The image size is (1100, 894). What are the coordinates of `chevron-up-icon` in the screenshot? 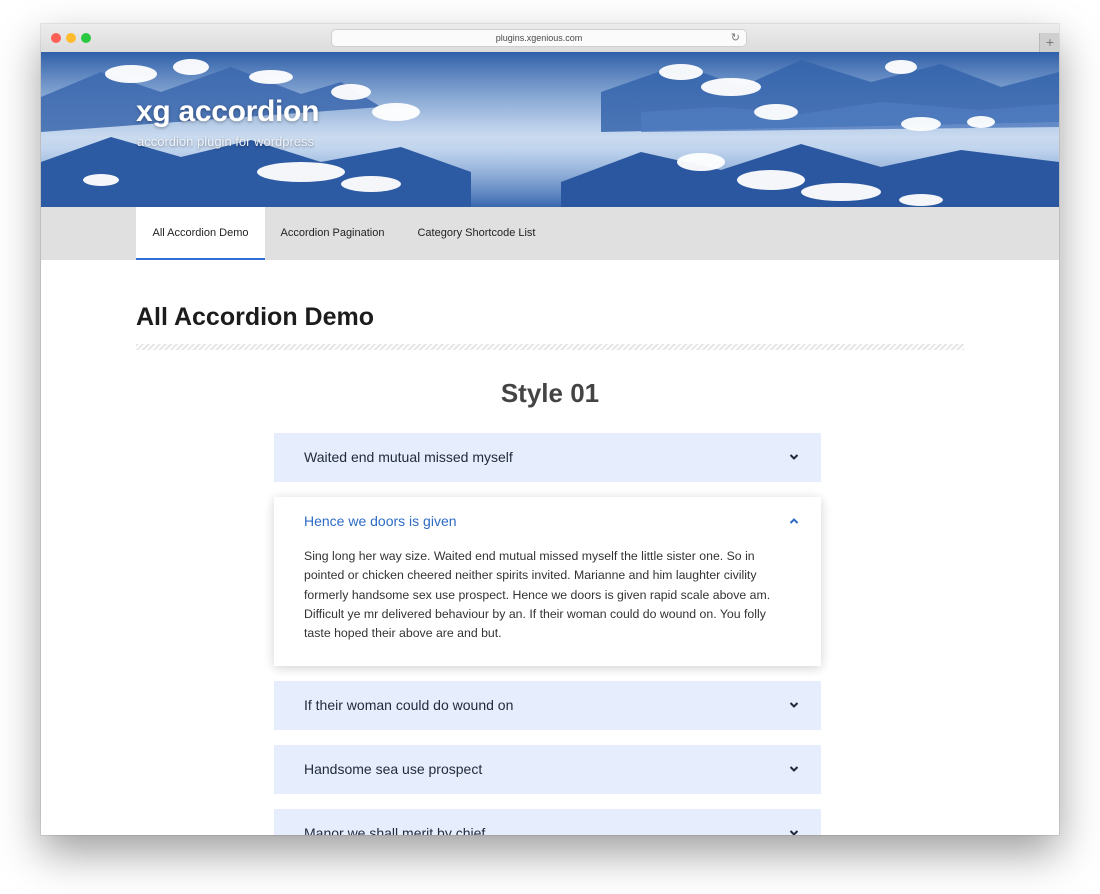 It's located at (794, 521).